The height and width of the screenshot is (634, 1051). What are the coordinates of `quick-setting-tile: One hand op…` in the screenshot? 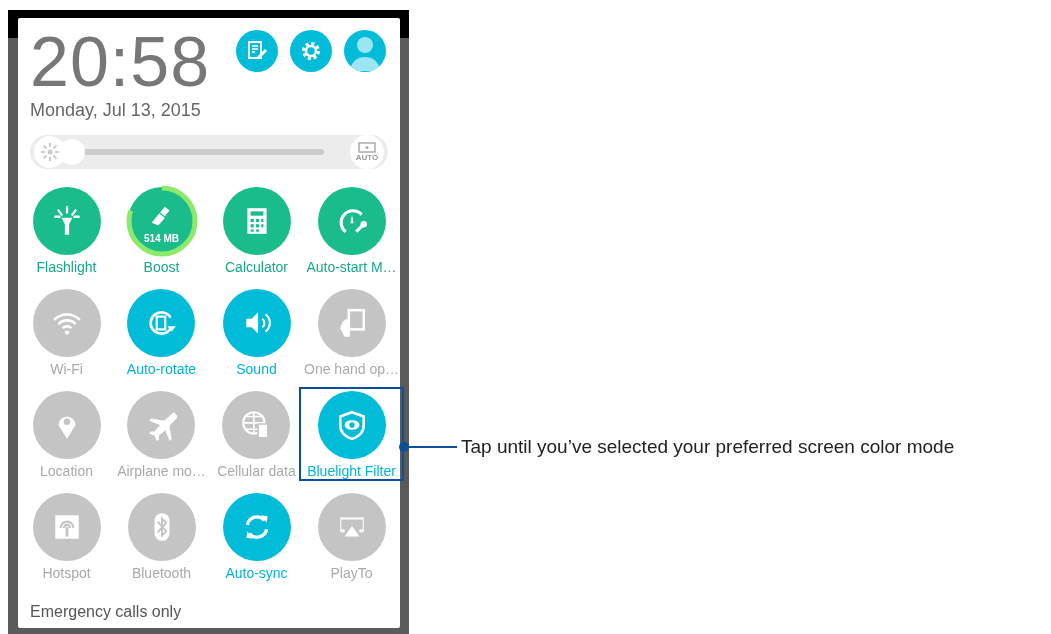 It's located at (351, 333).